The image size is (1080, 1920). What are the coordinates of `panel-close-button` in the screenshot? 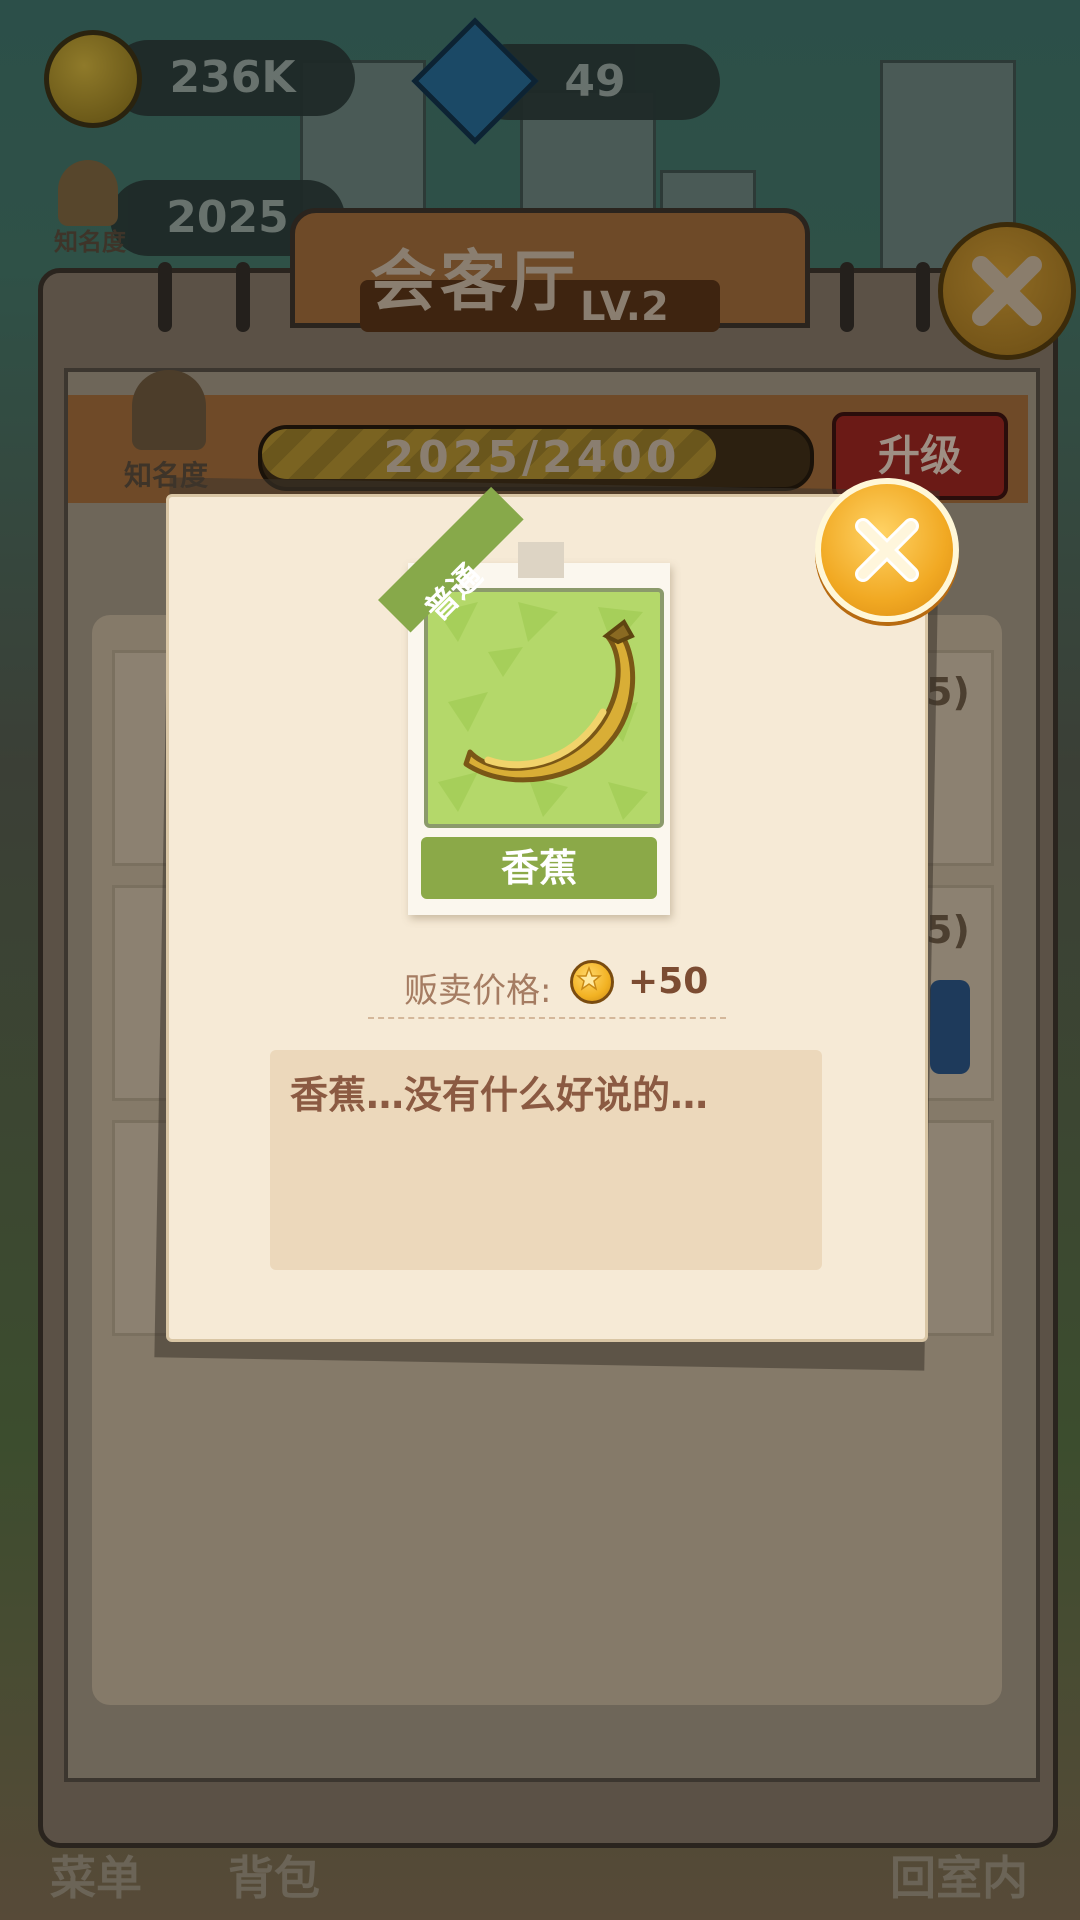 It's located at (1007, 291).